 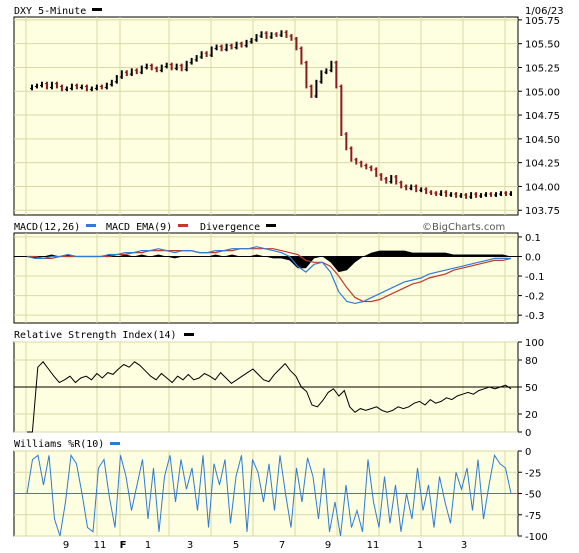 I want to click on y-tick-label: 0.0, so click(x=533, y=257).